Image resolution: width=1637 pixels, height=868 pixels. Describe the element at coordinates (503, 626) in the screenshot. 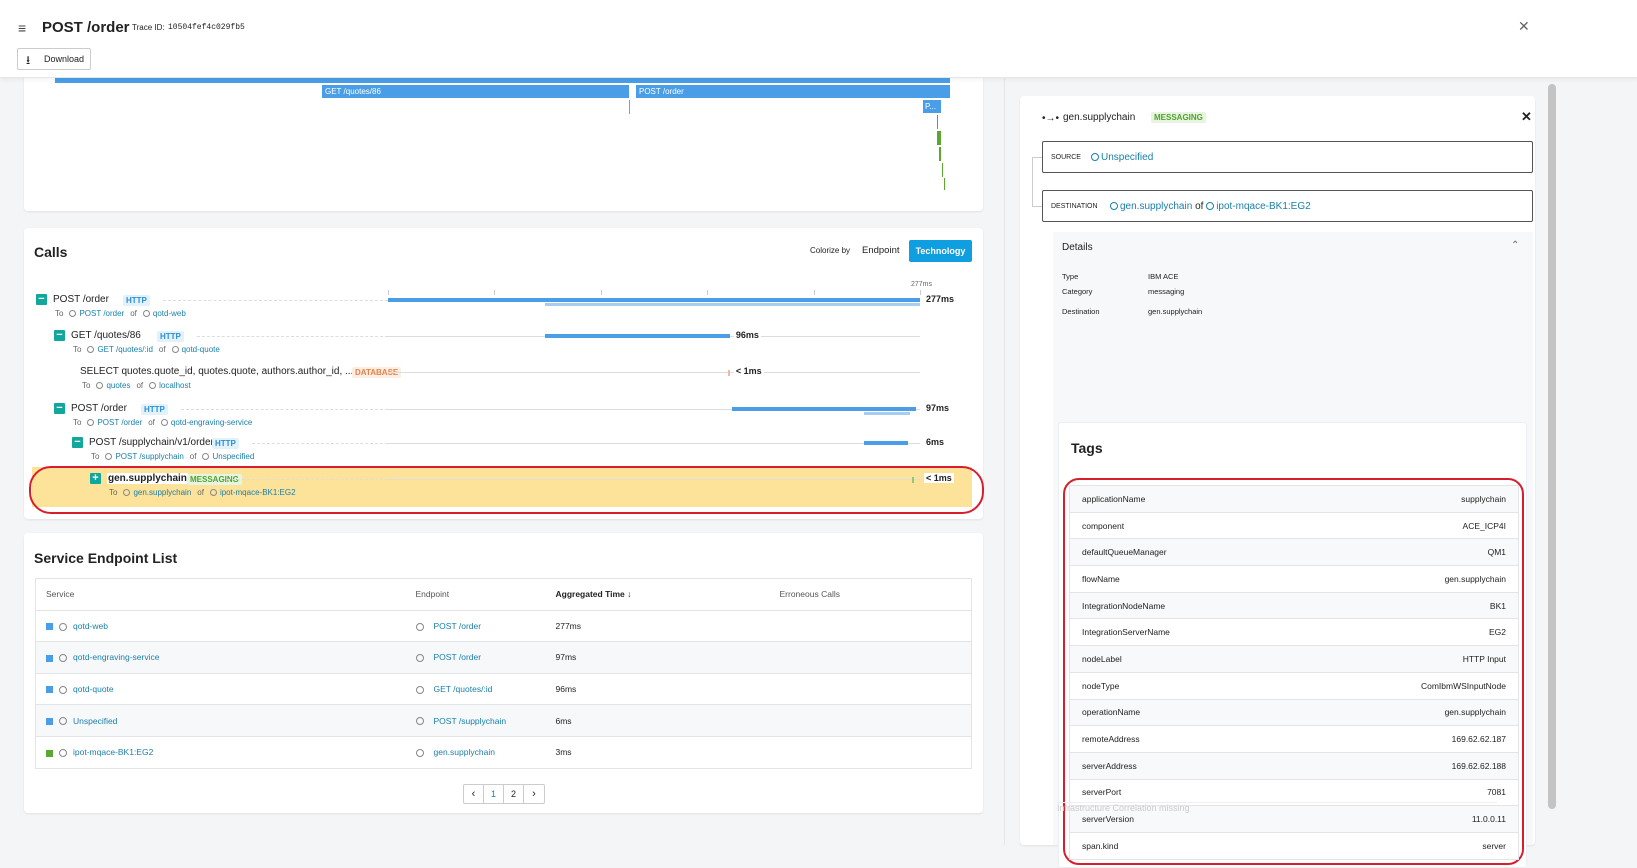

I see `table-row: qotd-web POST /order 277ms` at that location.